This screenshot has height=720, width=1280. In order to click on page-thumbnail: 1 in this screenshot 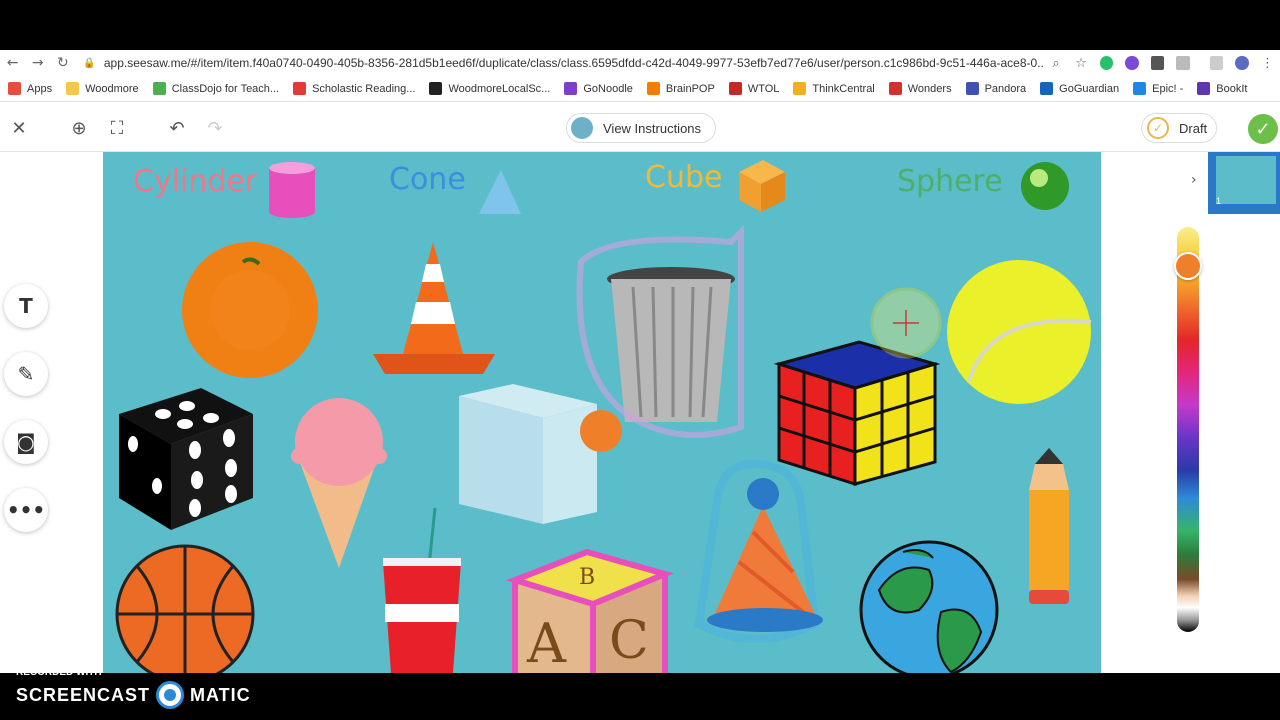, I will do `click(1244, 183)`.